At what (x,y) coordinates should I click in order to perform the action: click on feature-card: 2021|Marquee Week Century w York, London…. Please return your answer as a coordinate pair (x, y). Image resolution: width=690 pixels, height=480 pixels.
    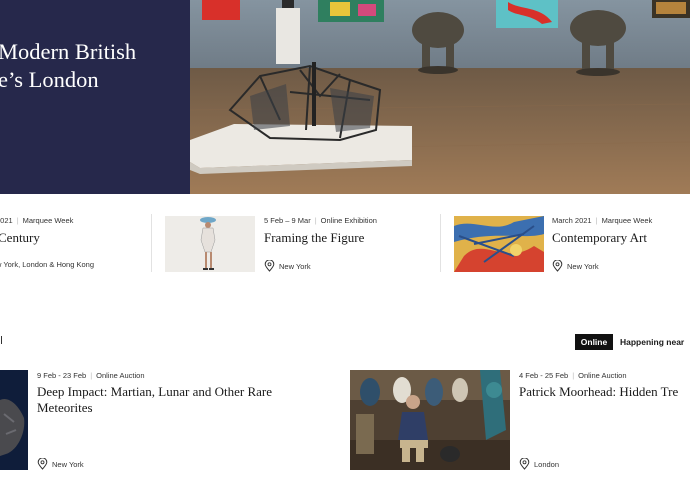
    Looking at the image, I should click on (75, 244).